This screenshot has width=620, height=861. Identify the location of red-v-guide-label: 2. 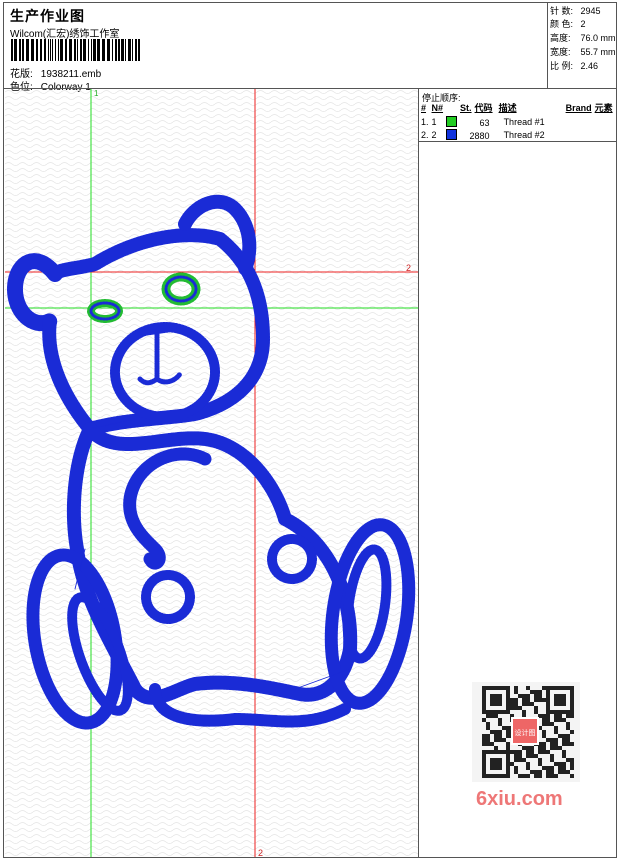
(260, 852).